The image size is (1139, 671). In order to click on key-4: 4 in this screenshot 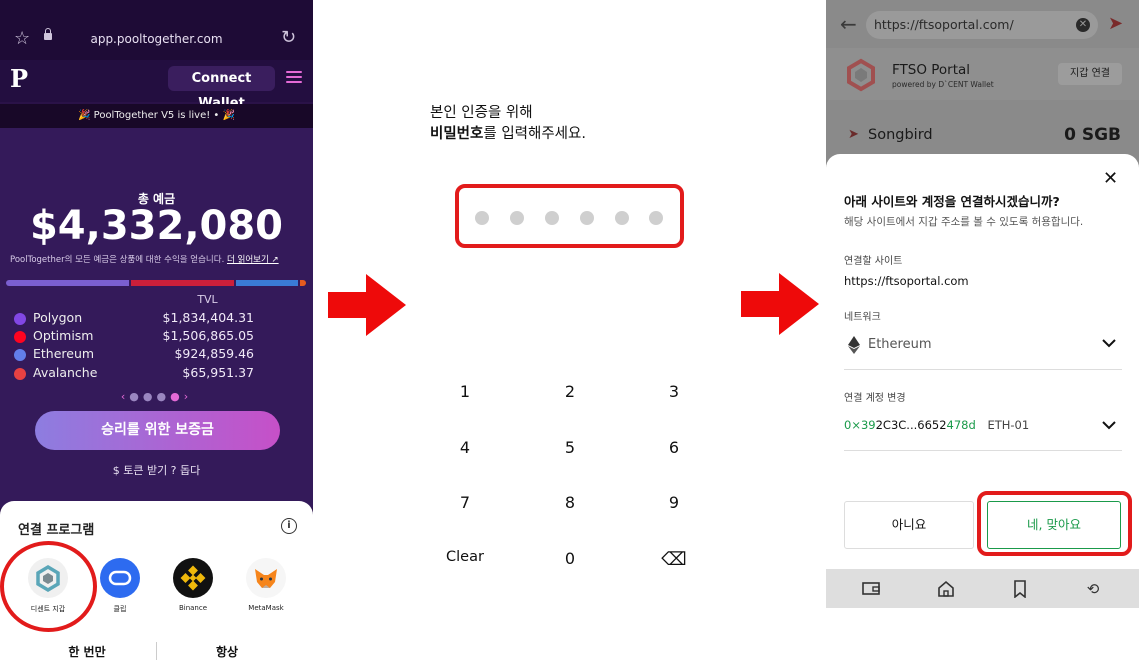, I will do `click(465, 447)`.